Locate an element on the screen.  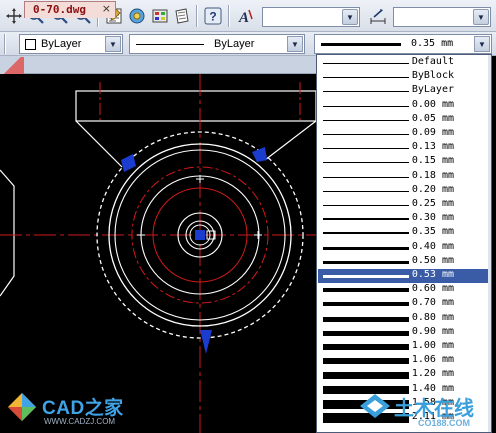
lineweight-item: 1.06 mm is located at coordinates (404, 361).